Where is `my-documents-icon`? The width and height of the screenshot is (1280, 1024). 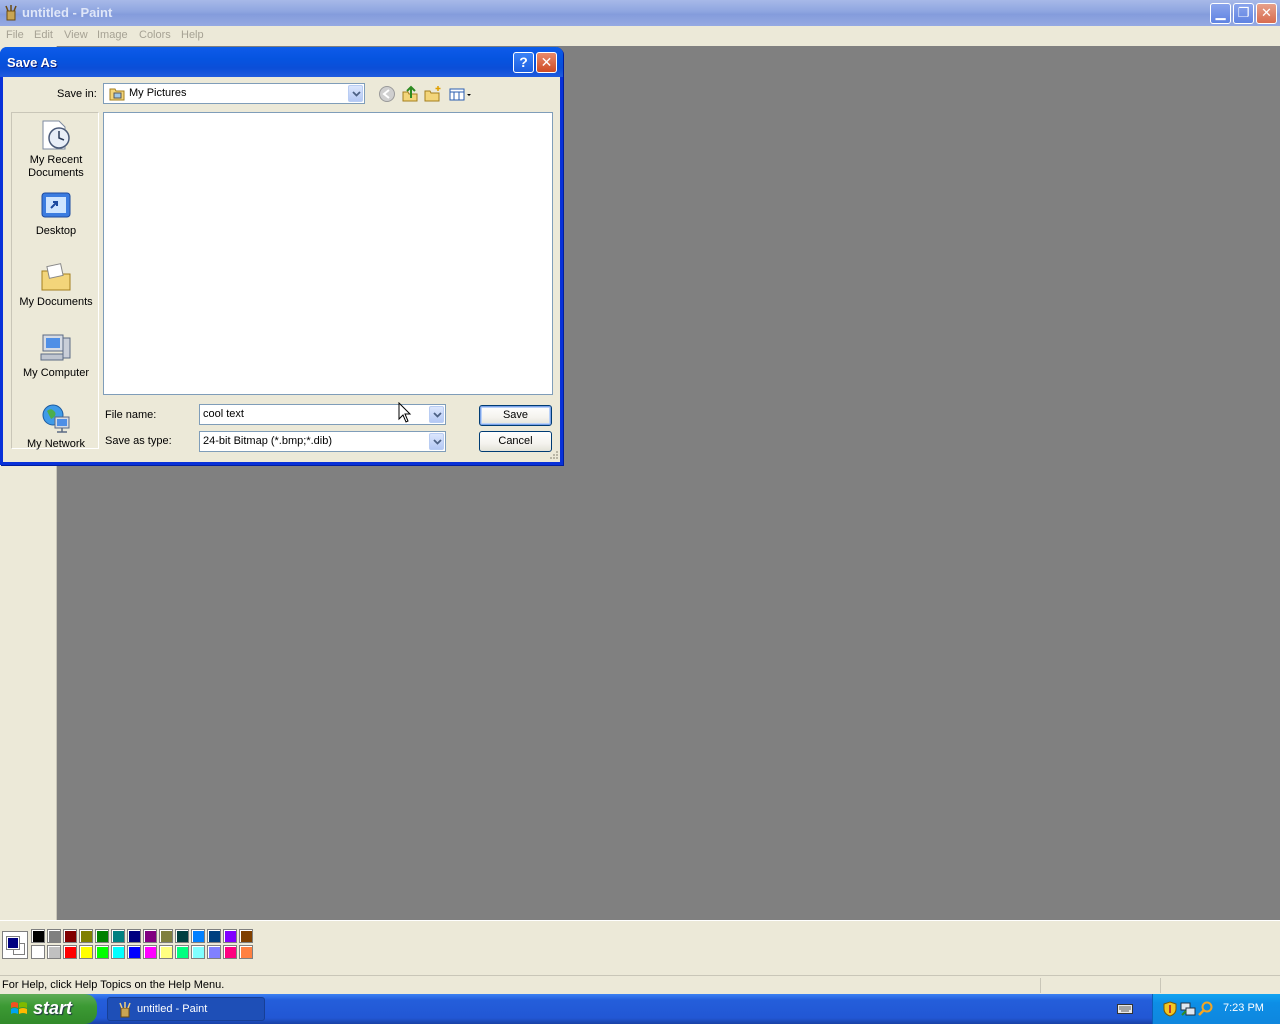 my-documents-icon is located at coordinates (56, 277).